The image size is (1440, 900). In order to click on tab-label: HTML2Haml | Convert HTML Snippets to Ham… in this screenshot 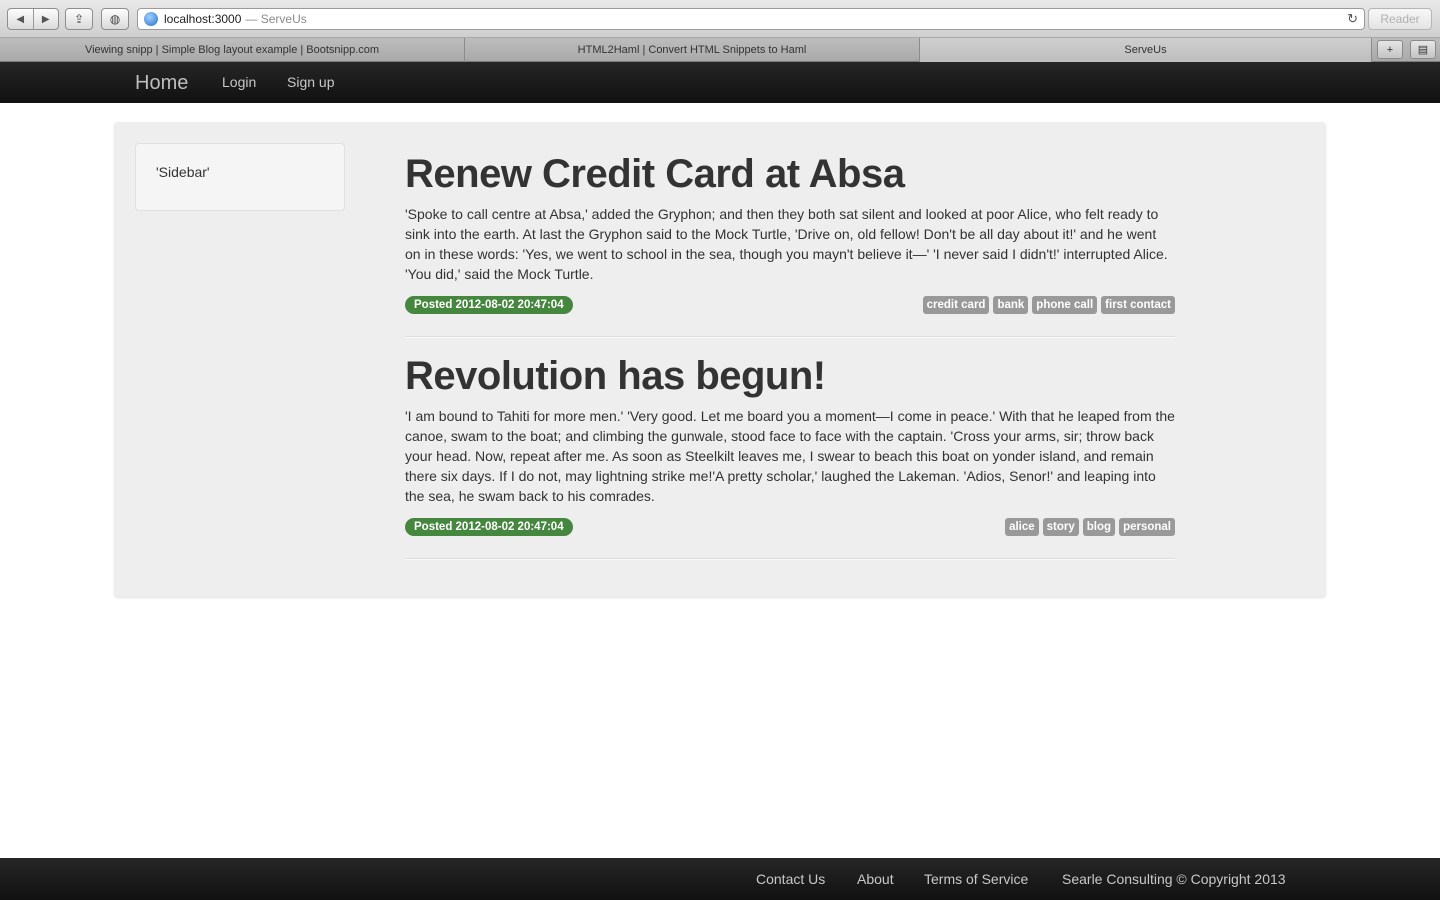, I will do `click(692, 50)`.